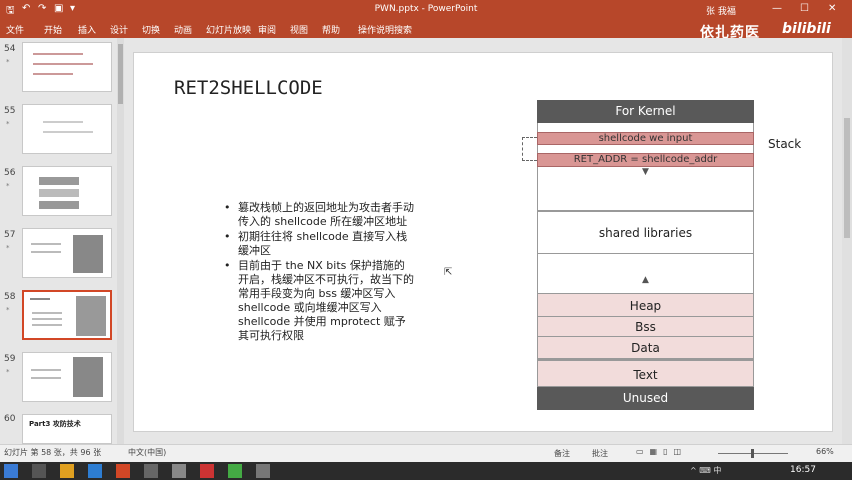 The width and height of the screenshot is (852, 480). What do you see at coordinates (645, 280) in the screenshot?
I see `arrow-up-icon: ▲` at bounding box center [645, 280].